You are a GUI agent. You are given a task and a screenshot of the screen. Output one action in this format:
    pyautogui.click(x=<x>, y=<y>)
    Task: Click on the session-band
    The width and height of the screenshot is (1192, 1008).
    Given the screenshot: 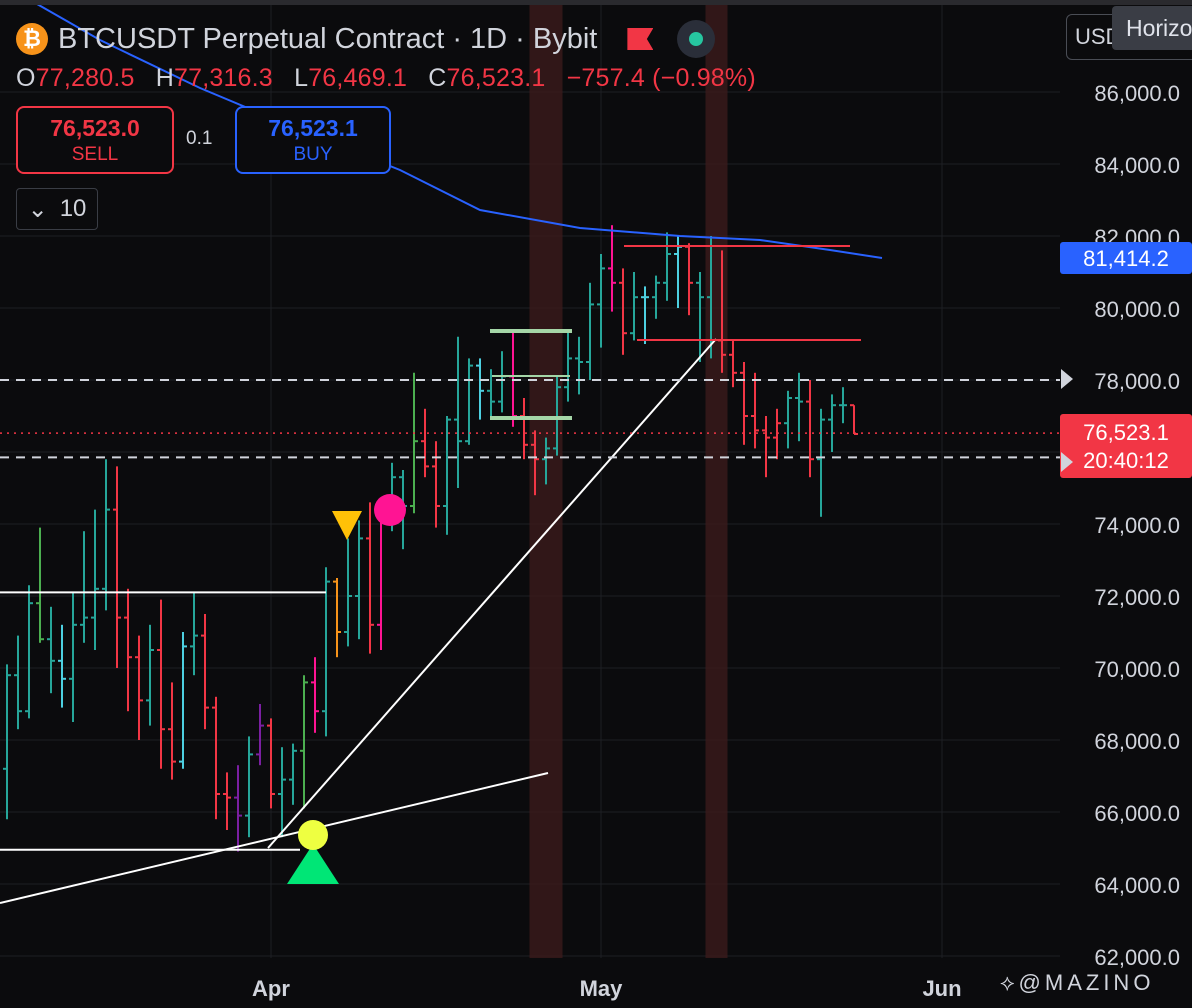 What is the action you would take?
    pyautogui.click(x=716, y=481)
    